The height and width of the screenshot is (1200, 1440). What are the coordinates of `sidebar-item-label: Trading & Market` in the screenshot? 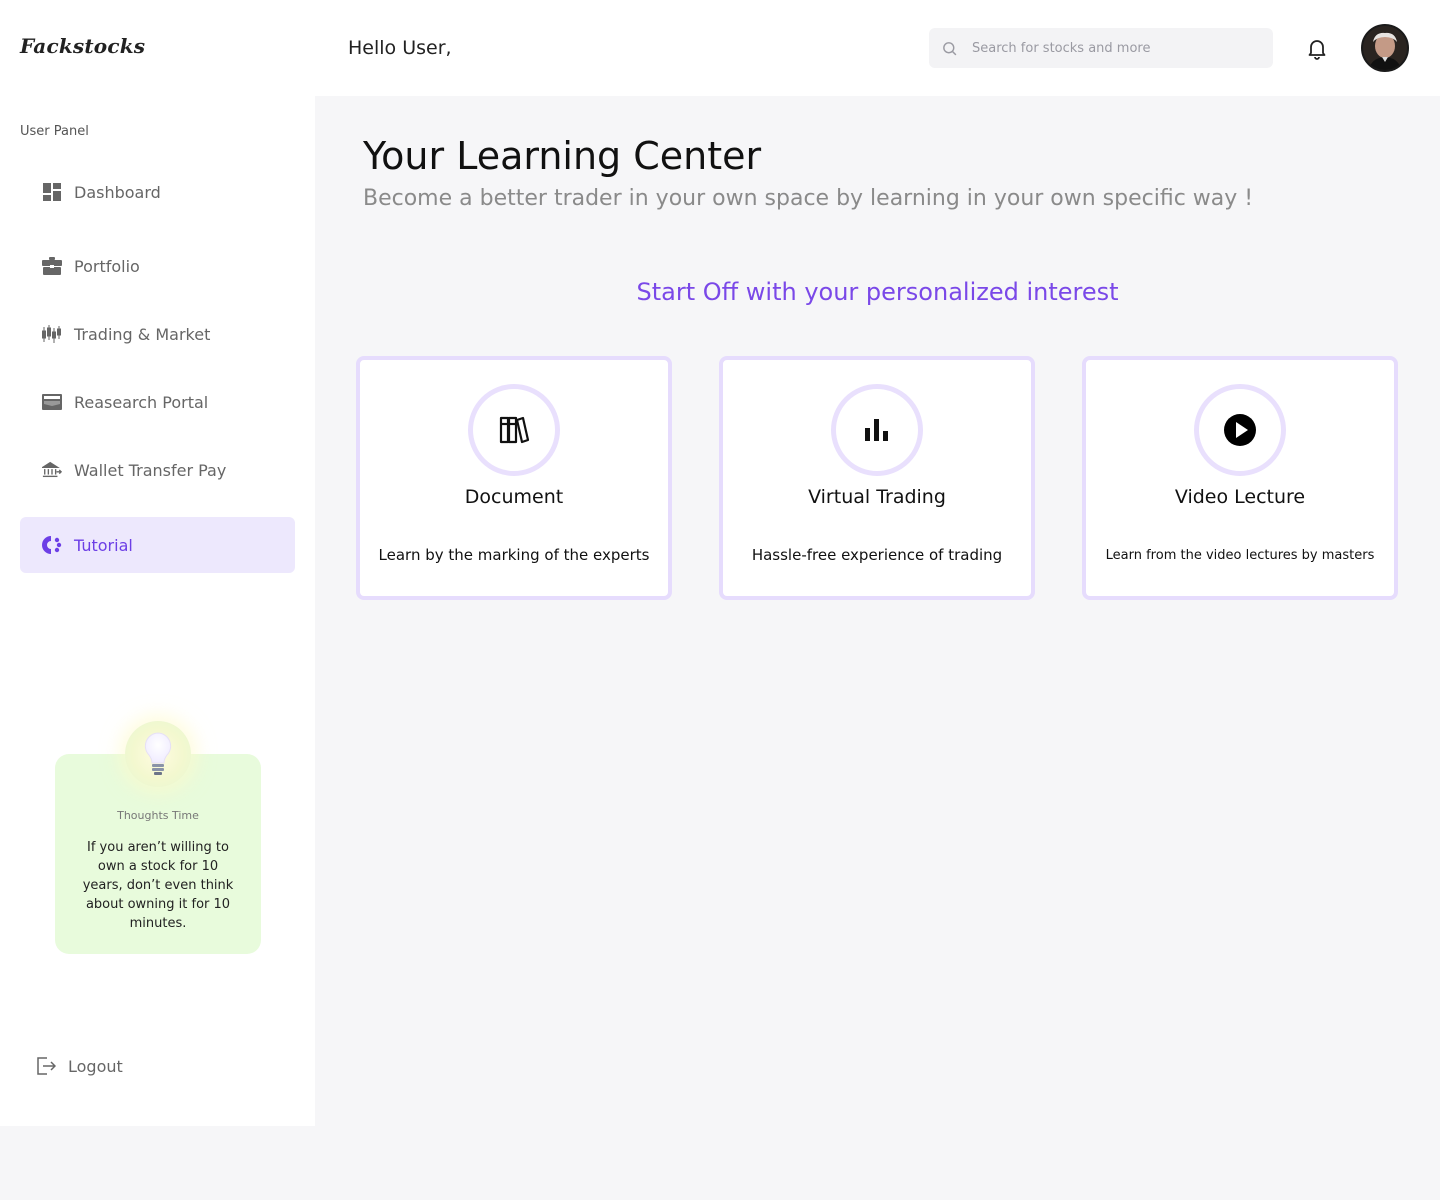 It's located at (142, 334).